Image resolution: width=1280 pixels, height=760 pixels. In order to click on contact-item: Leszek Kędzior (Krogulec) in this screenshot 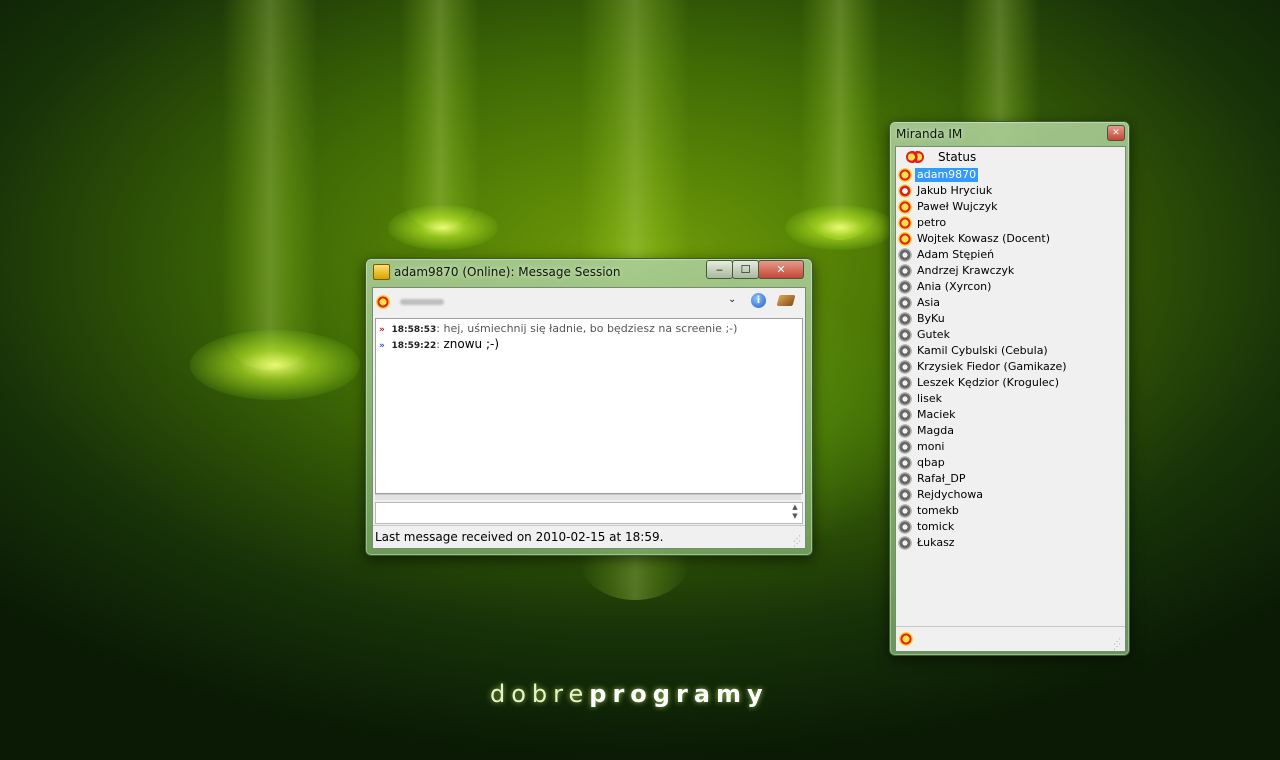, I will do `click(1010, 383)`.